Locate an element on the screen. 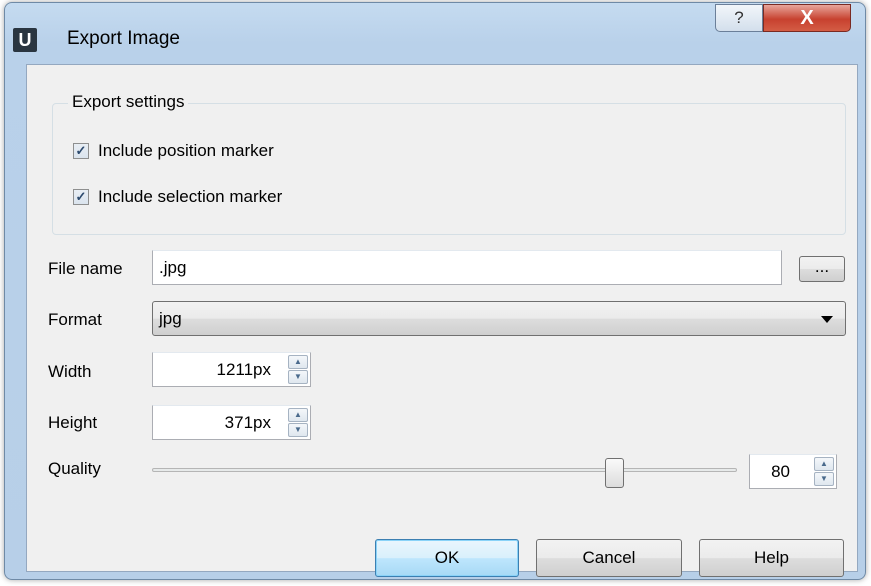 The width and height of the screenshot is (871, 586). window-title: Export Image is located at coordinates (123, 38).